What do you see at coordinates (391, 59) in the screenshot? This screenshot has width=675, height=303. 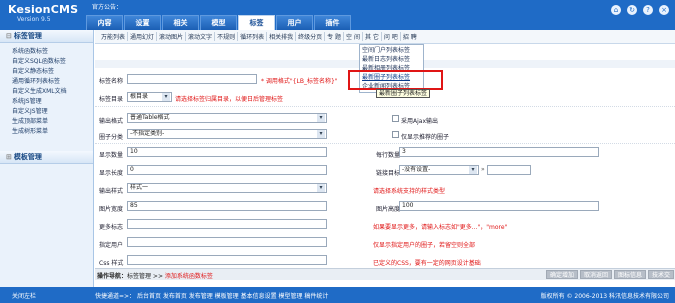 I see `menu-item-latest-blog: 最新日志列表标签` at bounding box center [391, 59].